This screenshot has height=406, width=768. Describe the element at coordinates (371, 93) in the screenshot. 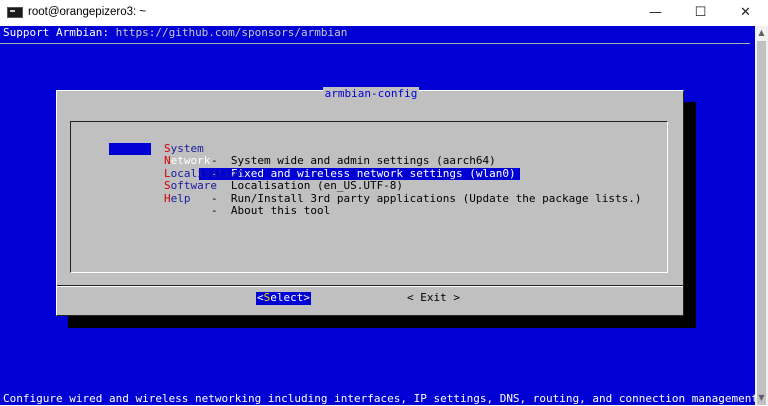

I see `dialog-title: armbian-config` at that location.